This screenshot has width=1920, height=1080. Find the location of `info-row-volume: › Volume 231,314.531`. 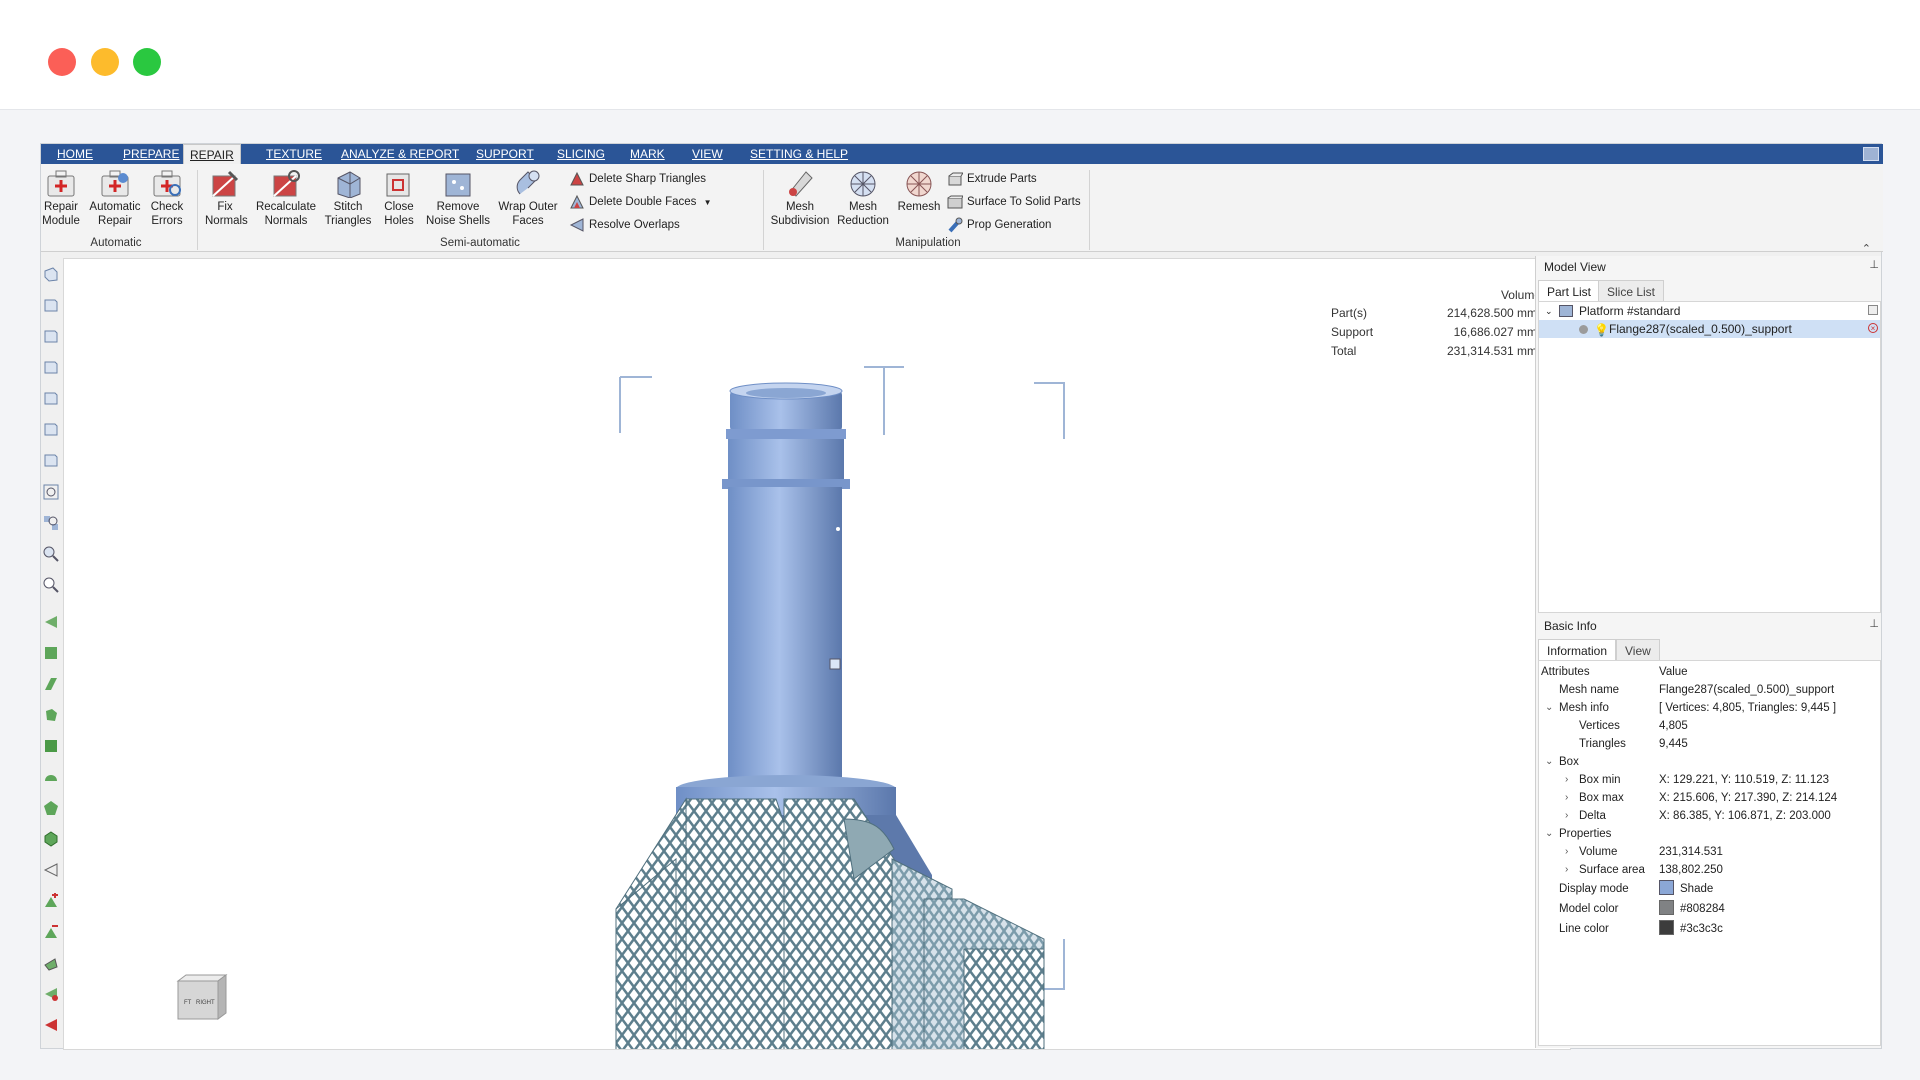

info-row-volume: › Volume 231,314.531 is located at coordinates (1709, 852).